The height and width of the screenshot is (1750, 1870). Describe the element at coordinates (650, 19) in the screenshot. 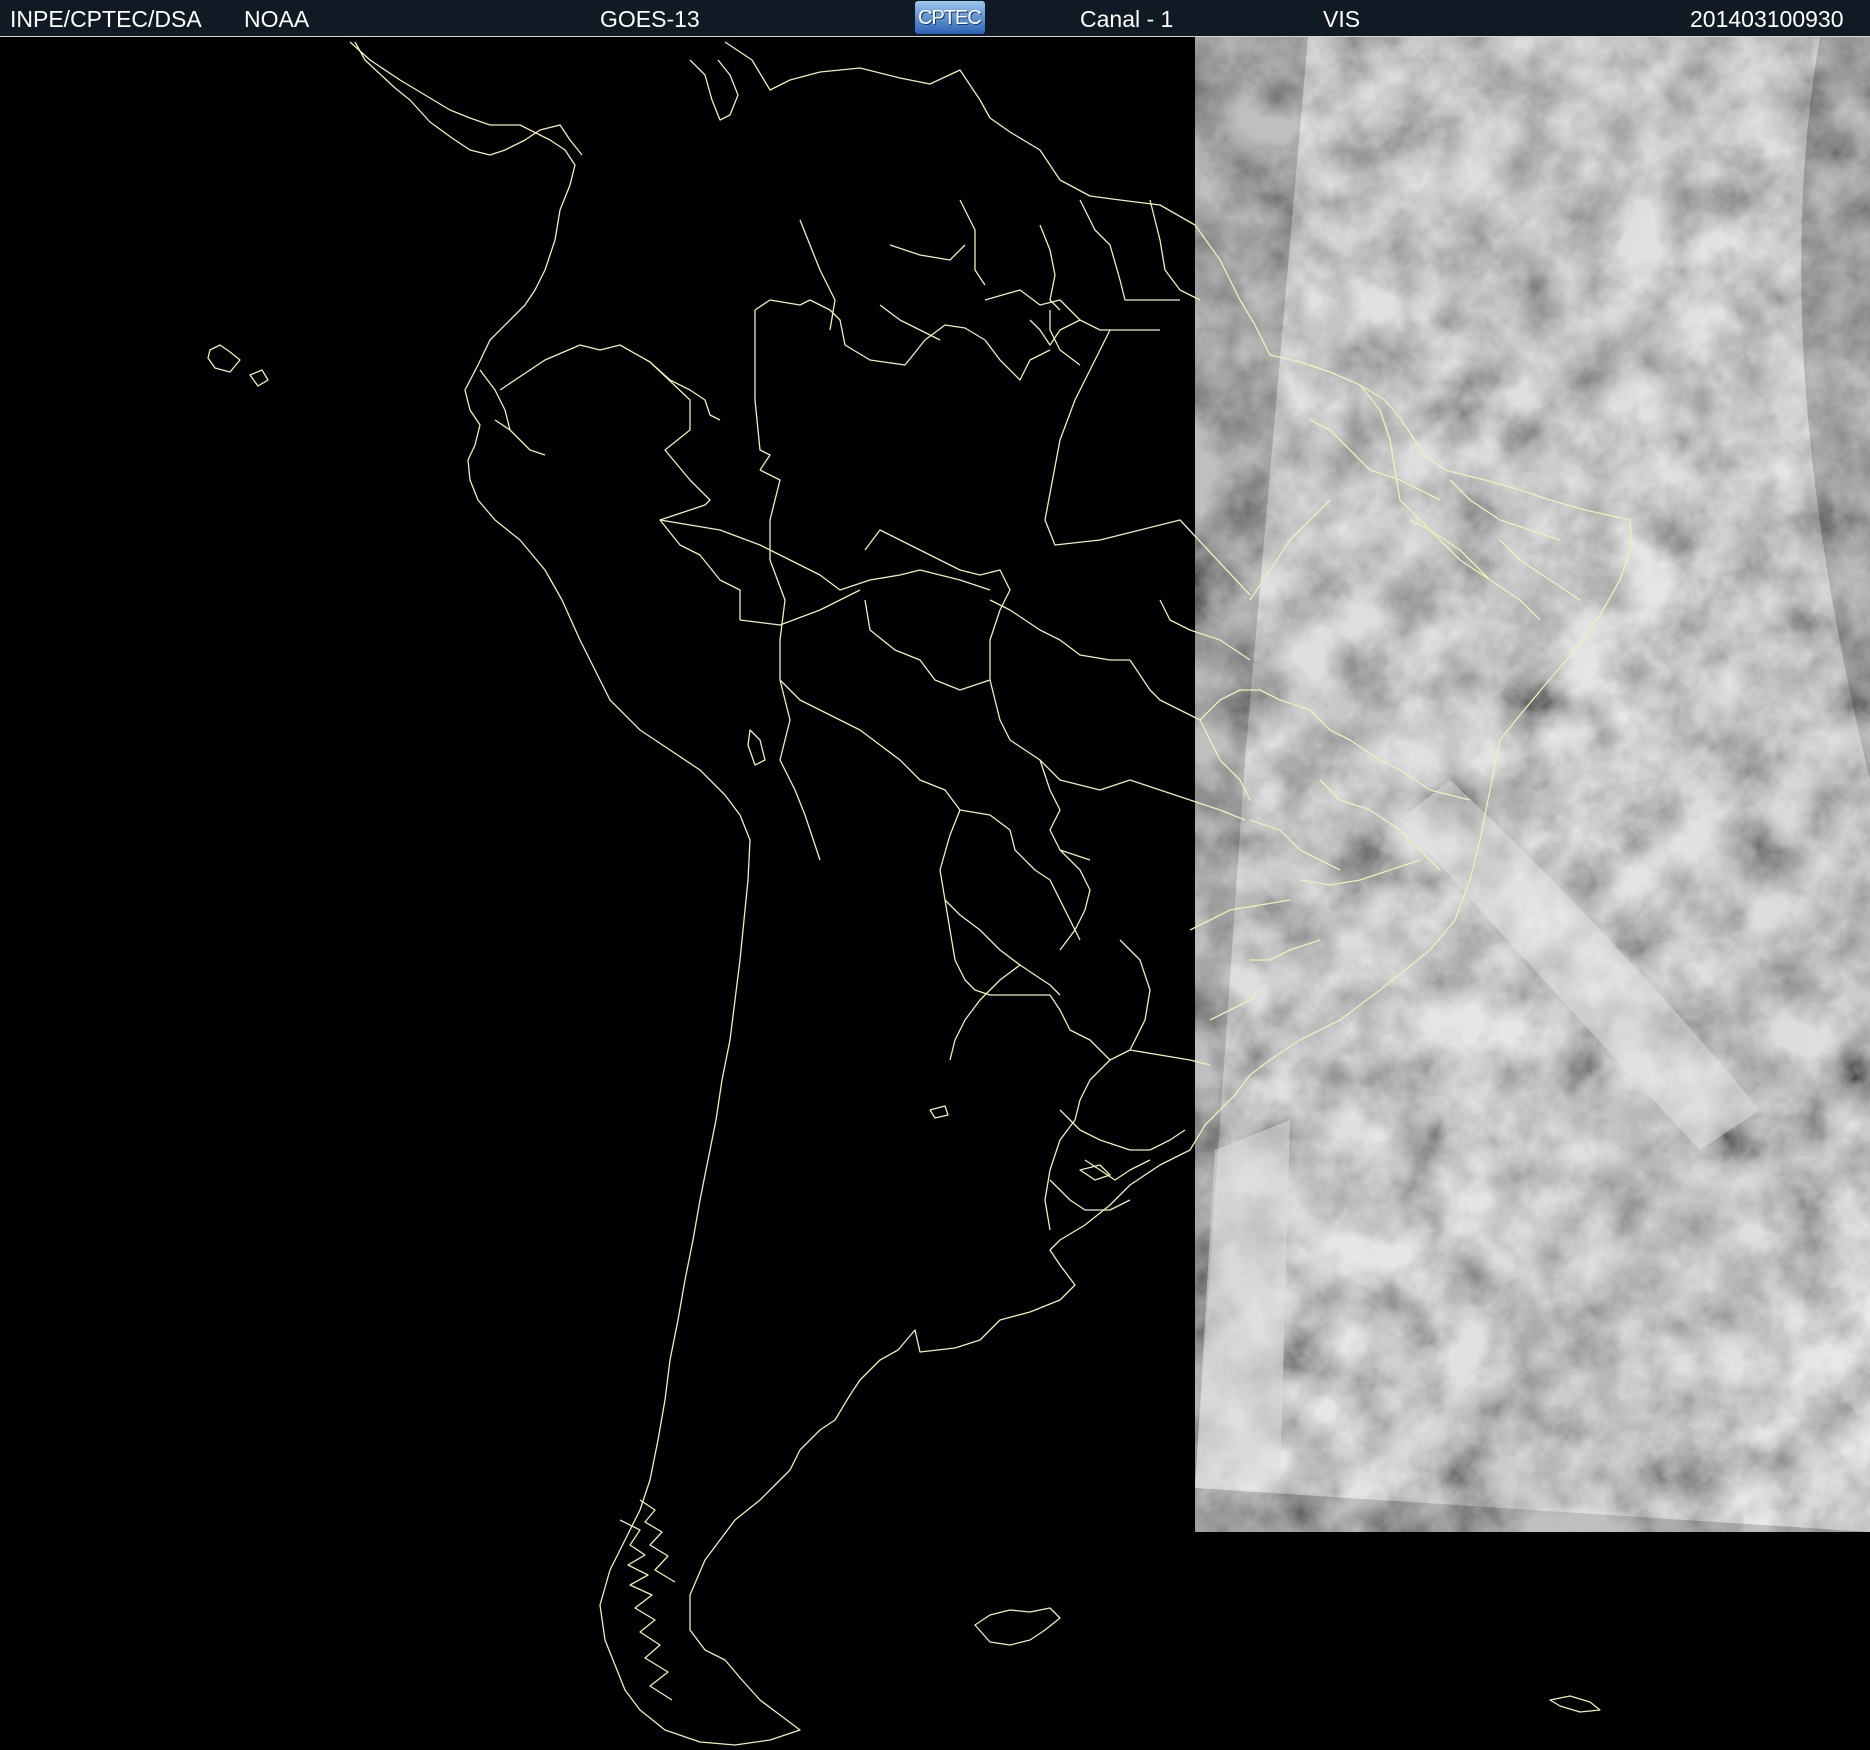

I see `satellite-label: GOES-13` at that location.